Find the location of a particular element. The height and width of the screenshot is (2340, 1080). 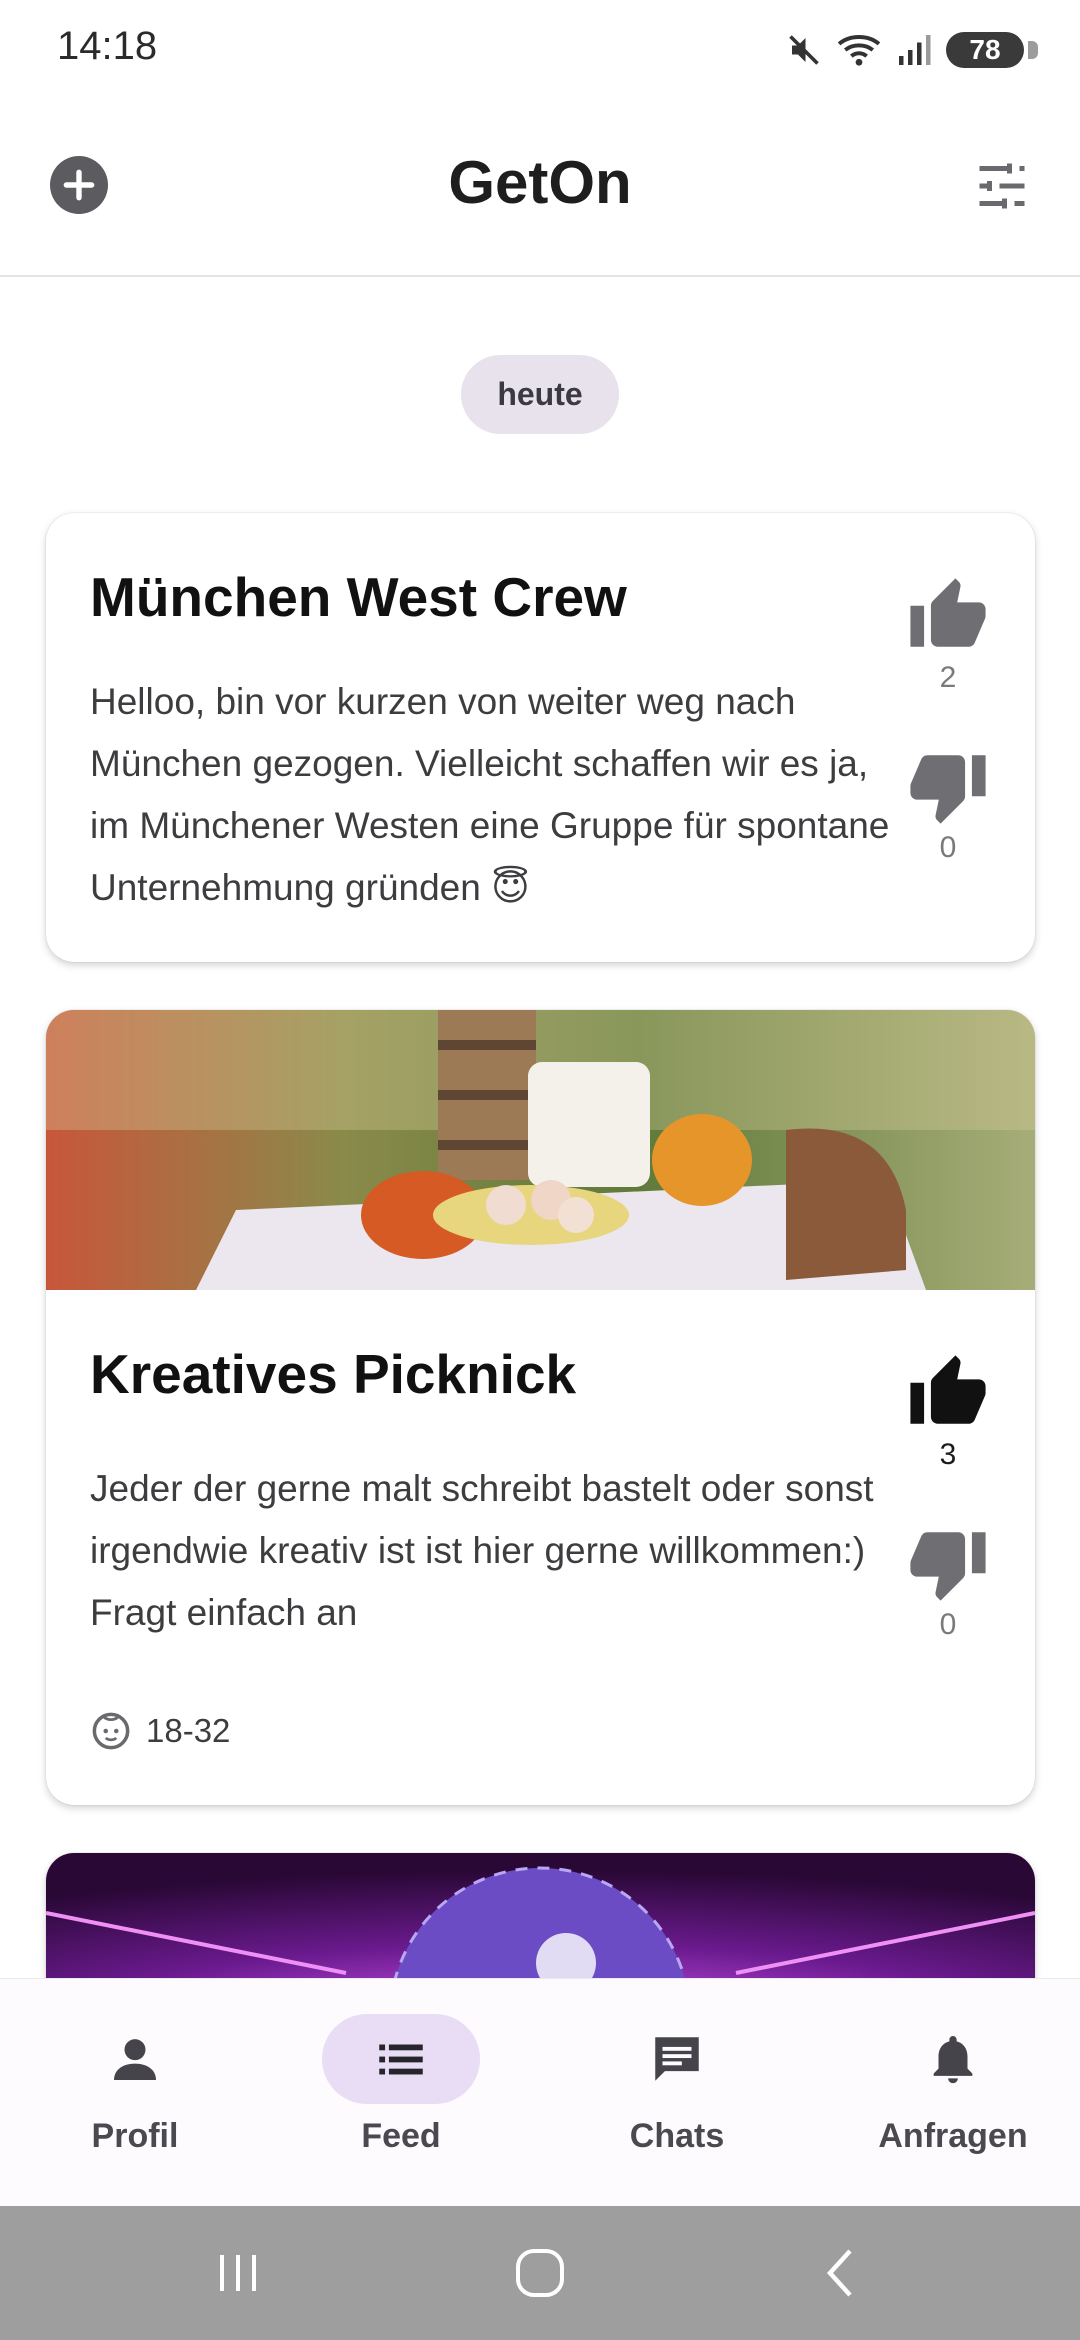

filter-button is located at coordinates (1002, 186).